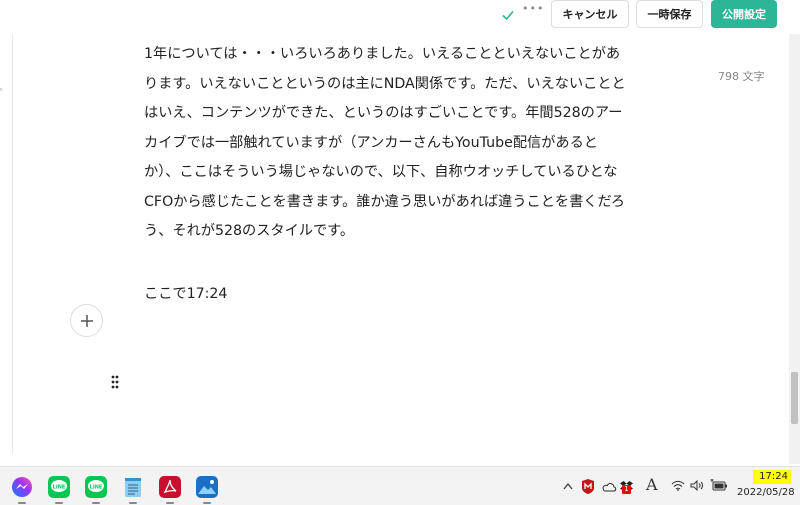 The width and height of the screenshot is (800, 505). What do you see at coordinates (185, 293) in the screenshot?
I see `time-paragraph: ここで17:24` at bounding box center [185, 293].